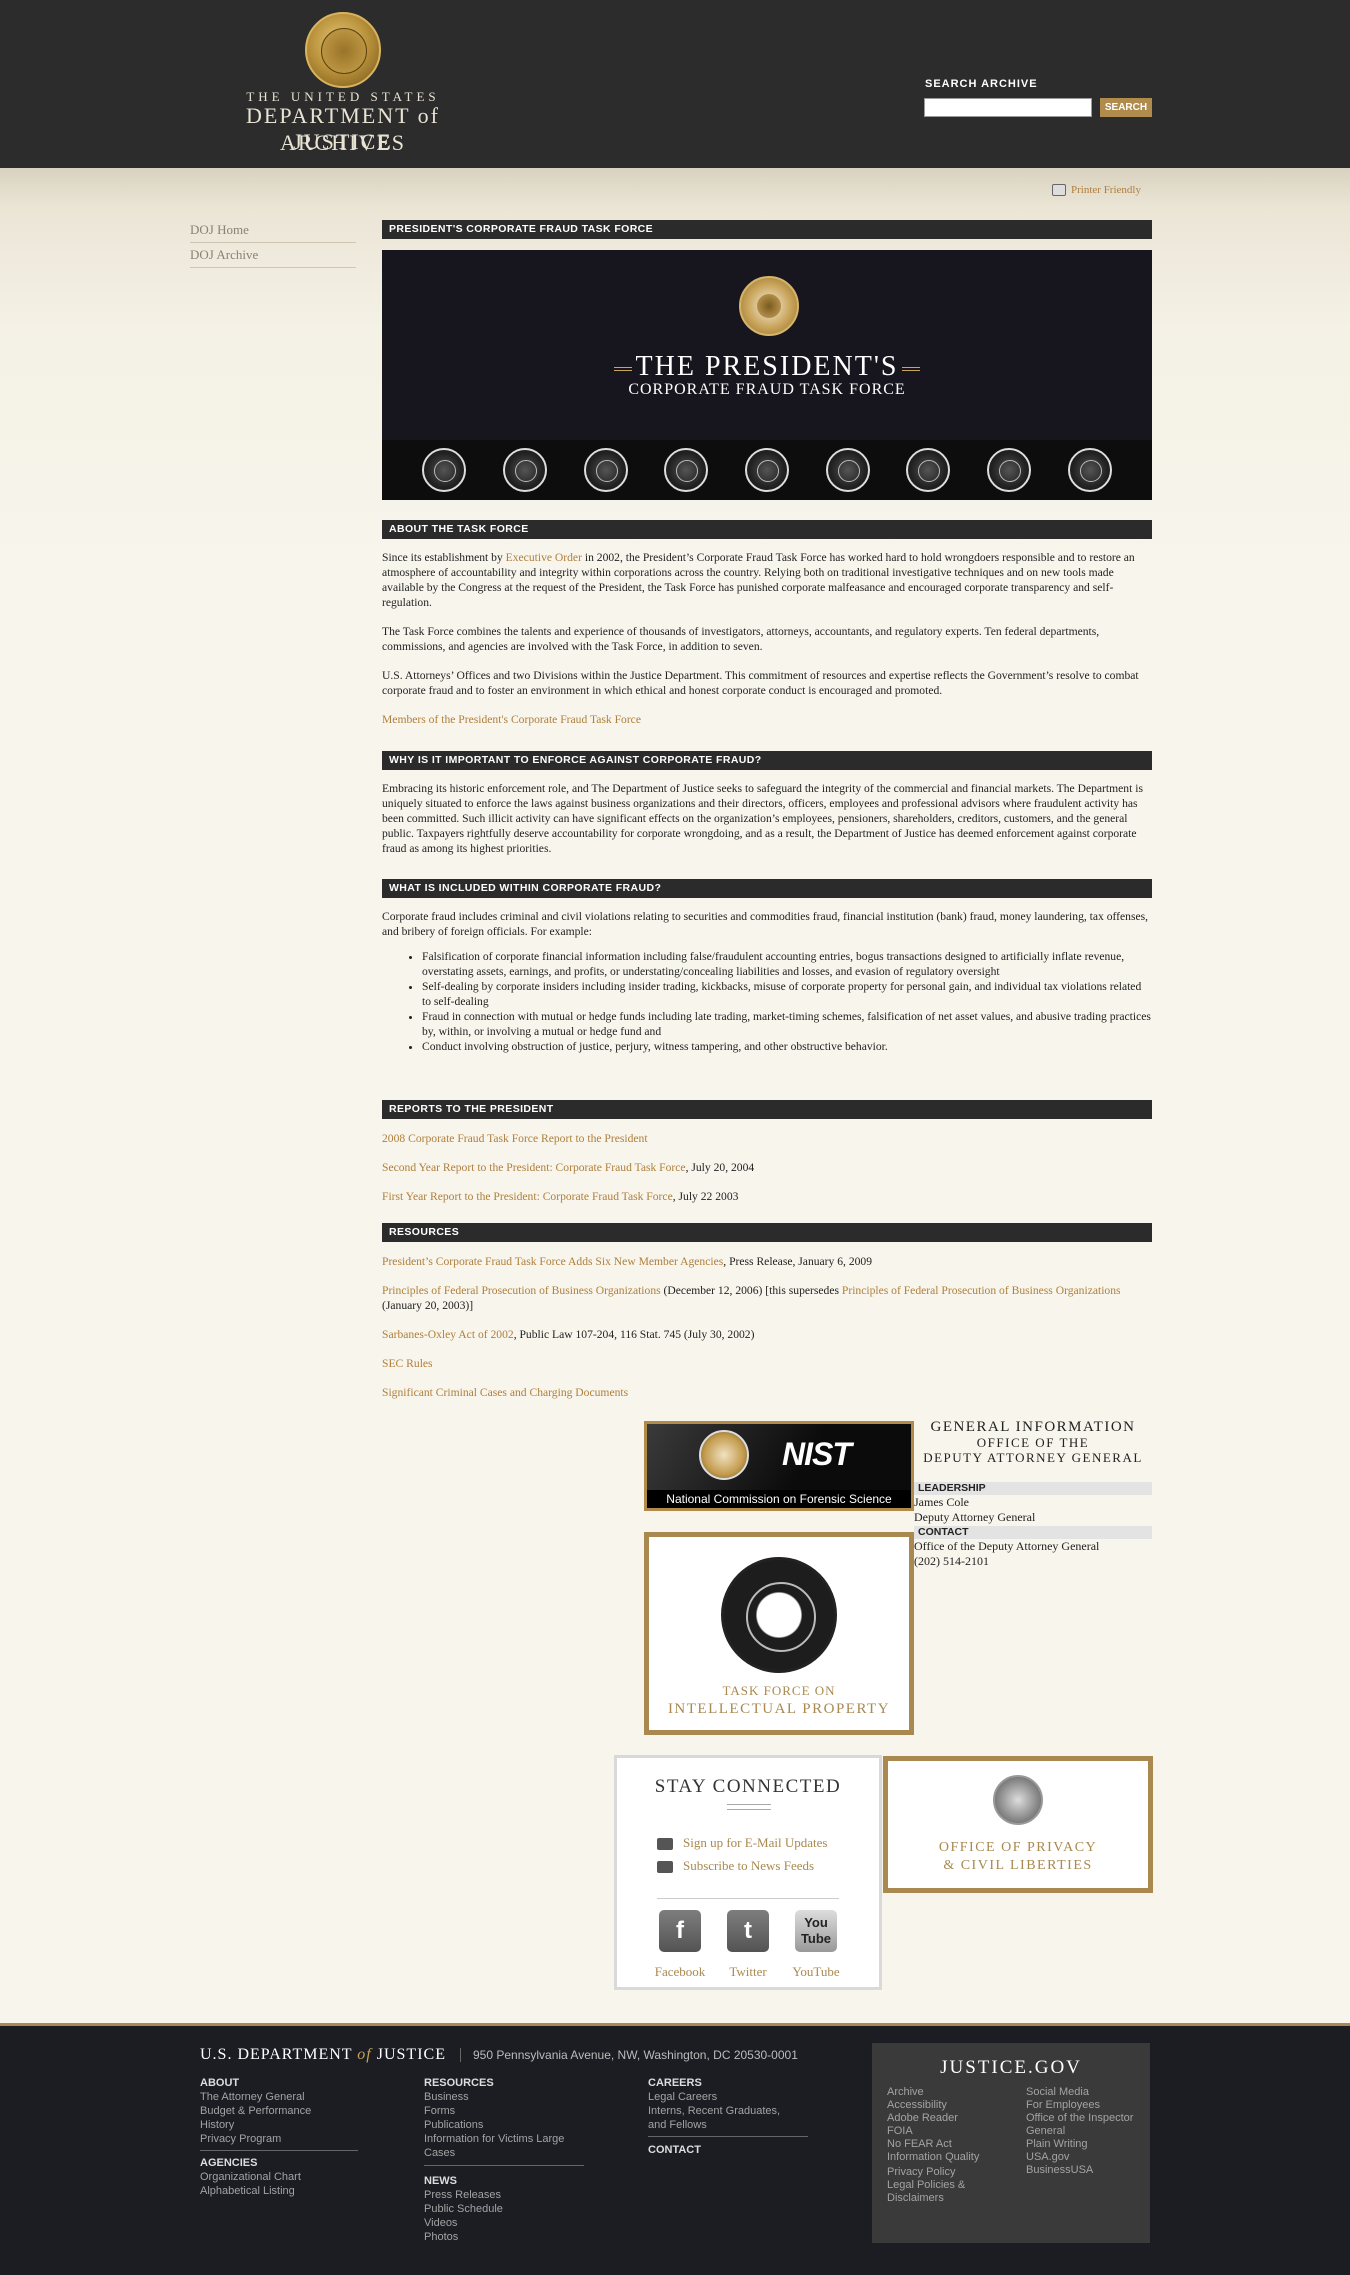 The height and width of the screenshot is (2275, 1350). What do you see at coordinates (1085, 2125) in the screenshot?
I see `footer-link: Office of the Inspector General` at bounding box center [1085, 2125].